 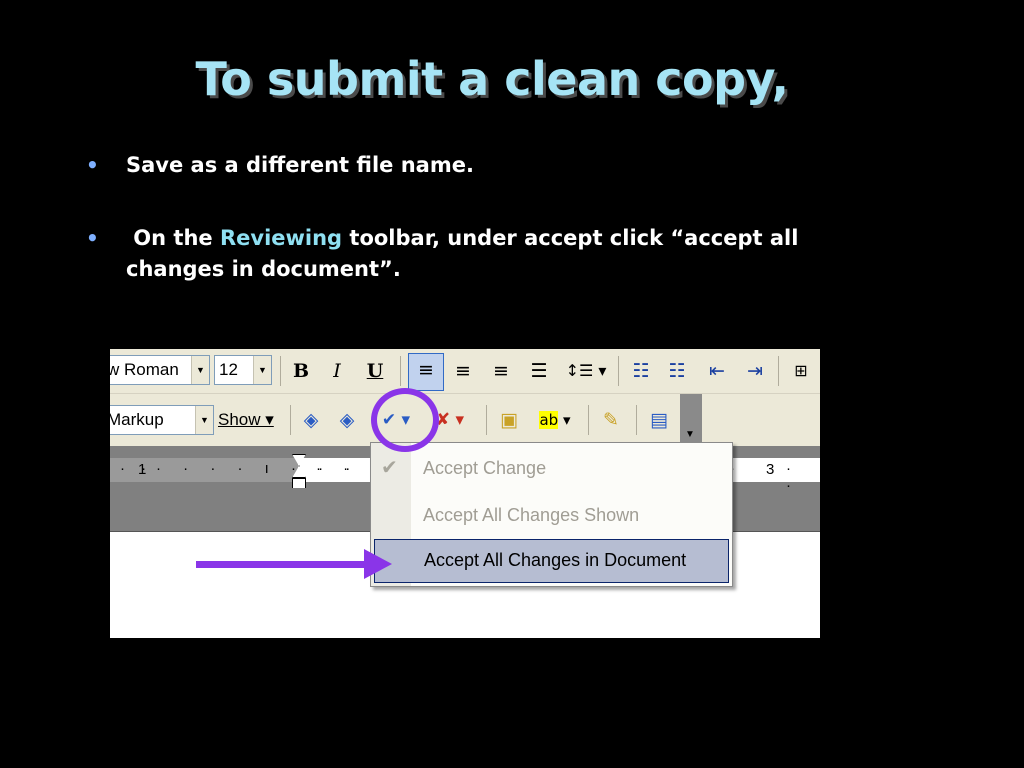 I want to click on display-for-review-value: Markup, so click(x=137, y=419).